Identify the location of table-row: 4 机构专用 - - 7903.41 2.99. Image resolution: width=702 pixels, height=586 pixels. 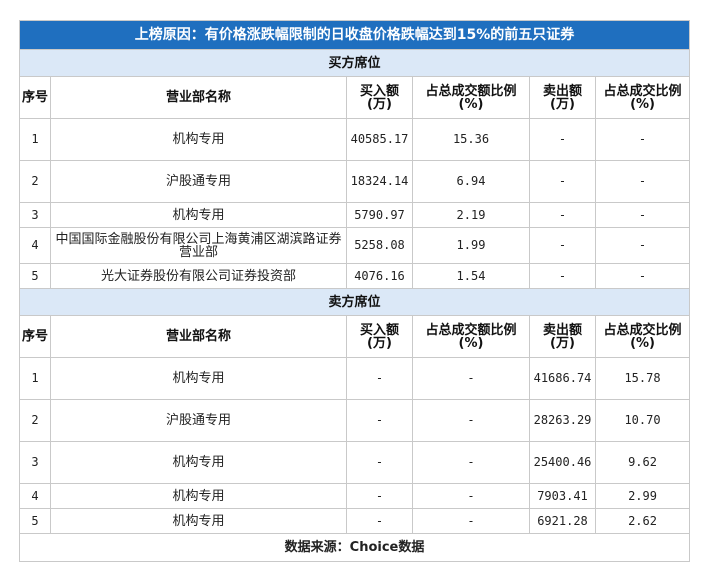
(355, 496).